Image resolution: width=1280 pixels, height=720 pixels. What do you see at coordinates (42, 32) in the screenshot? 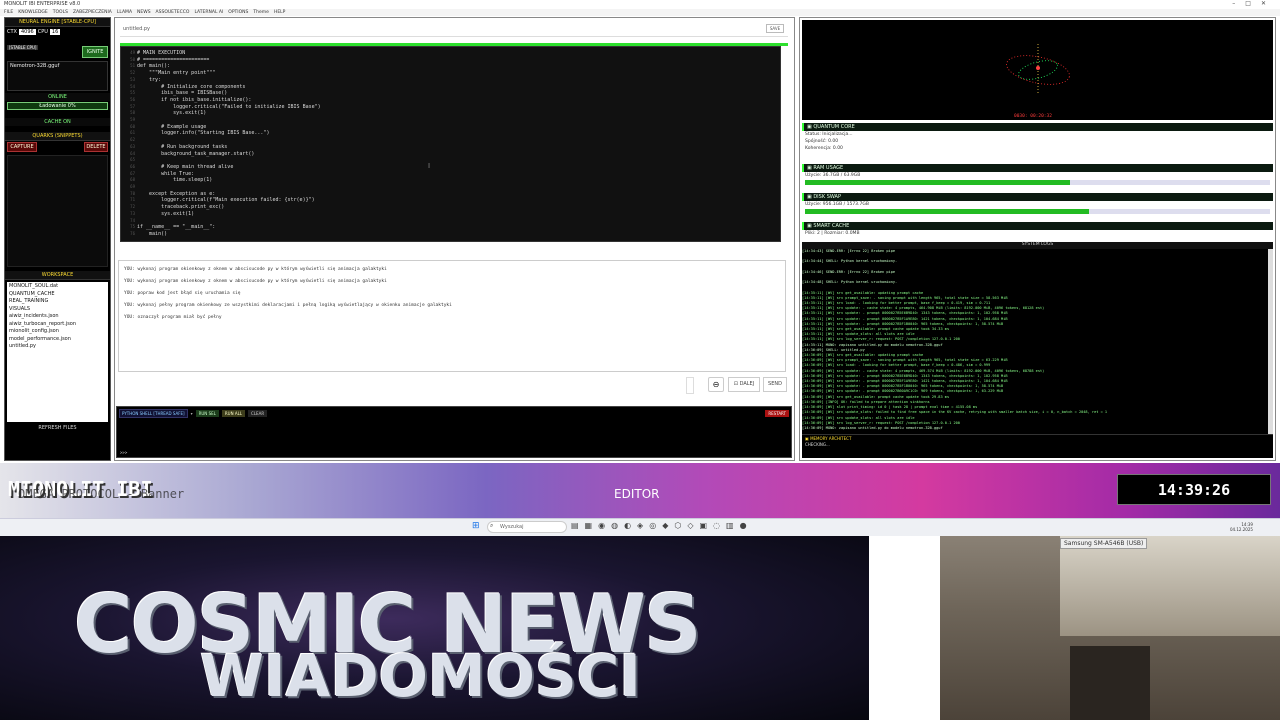
I see `cpu-label: CPU` at bounding box center [42, 32].